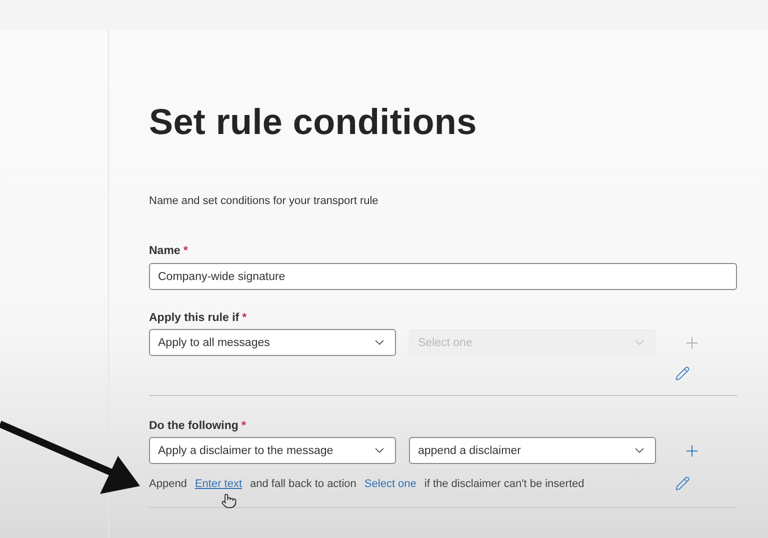 This screenshot has height=538, width=768. What do you see at coordinates (218, 484) in the screenshot?
I see `link: Enter text` at bounding box center [218, 484].